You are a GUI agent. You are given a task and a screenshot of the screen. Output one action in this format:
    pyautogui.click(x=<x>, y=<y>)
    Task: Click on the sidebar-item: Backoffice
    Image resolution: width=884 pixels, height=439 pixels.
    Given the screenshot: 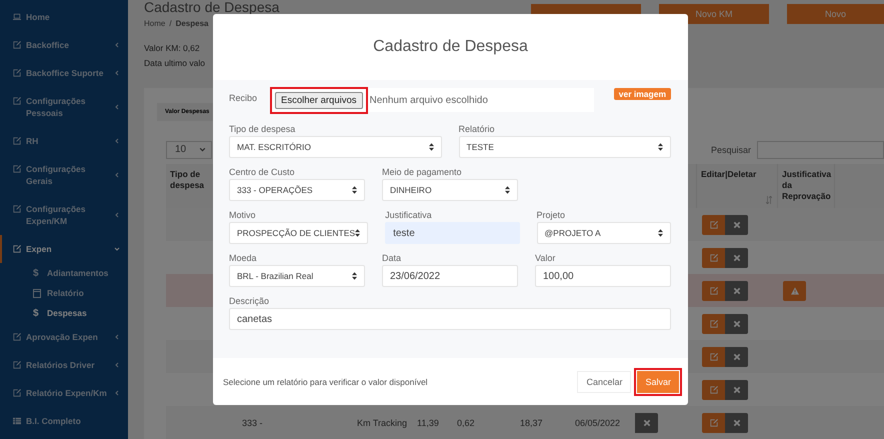 What is the action you would take?
    pyautogui.click(x=64, y=45)
    